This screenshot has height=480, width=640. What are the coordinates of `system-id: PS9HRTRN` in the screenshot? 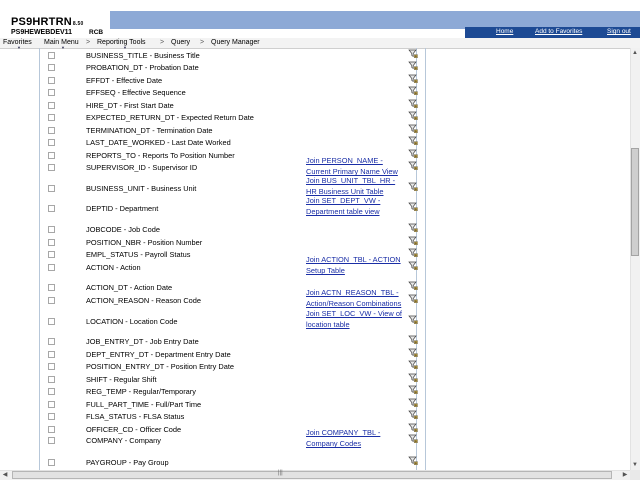 It's located at (41, 22).